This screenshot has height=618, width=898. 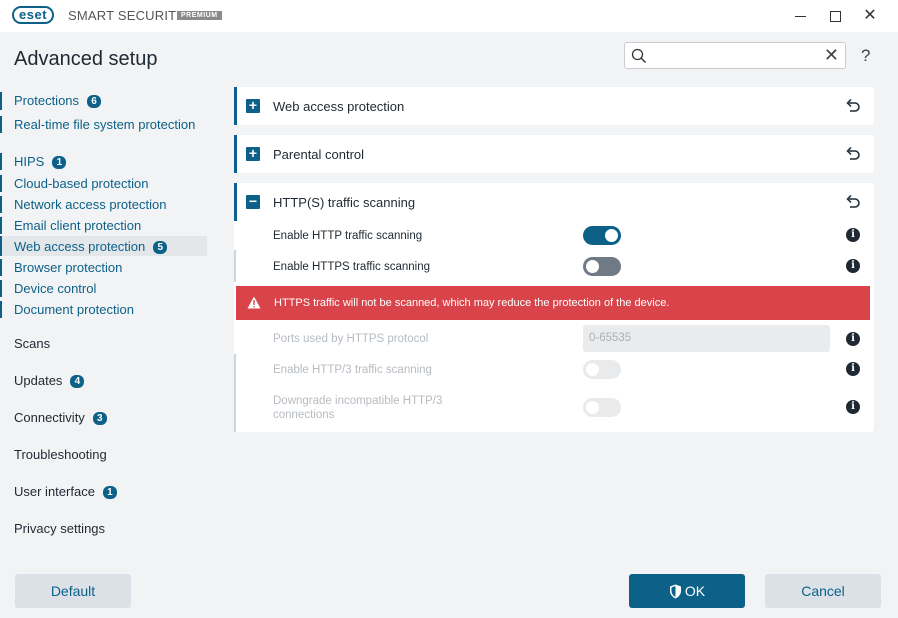 I want to click on sidebar-item-privacy-settings: Privacy settings, so click(x=103, y=528).